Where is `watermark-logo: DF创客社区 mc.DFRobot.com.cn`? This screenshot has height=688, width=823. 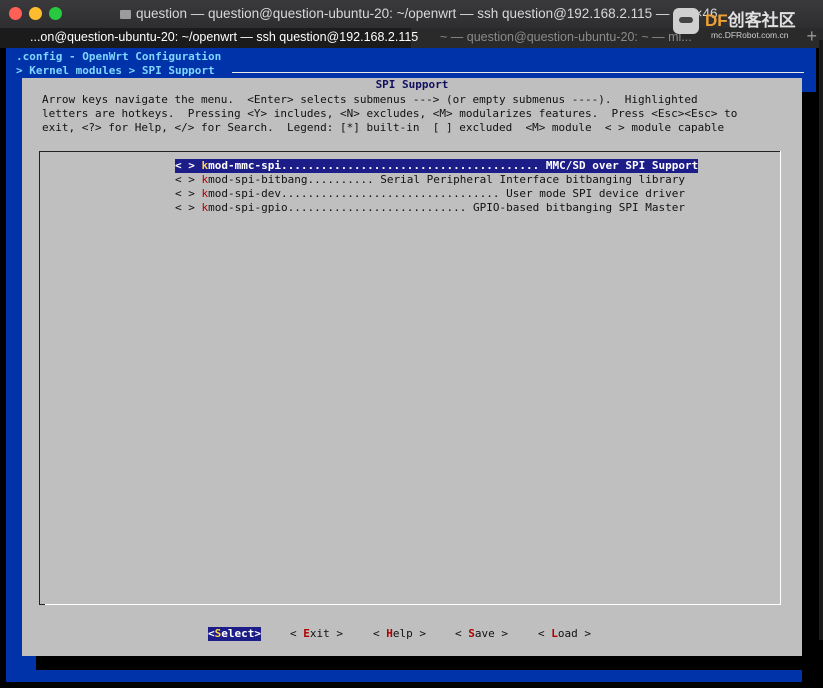 watermark-logo: DF创客社区 mc.DFRobot.com.cn is located at coordinates (742, 22).